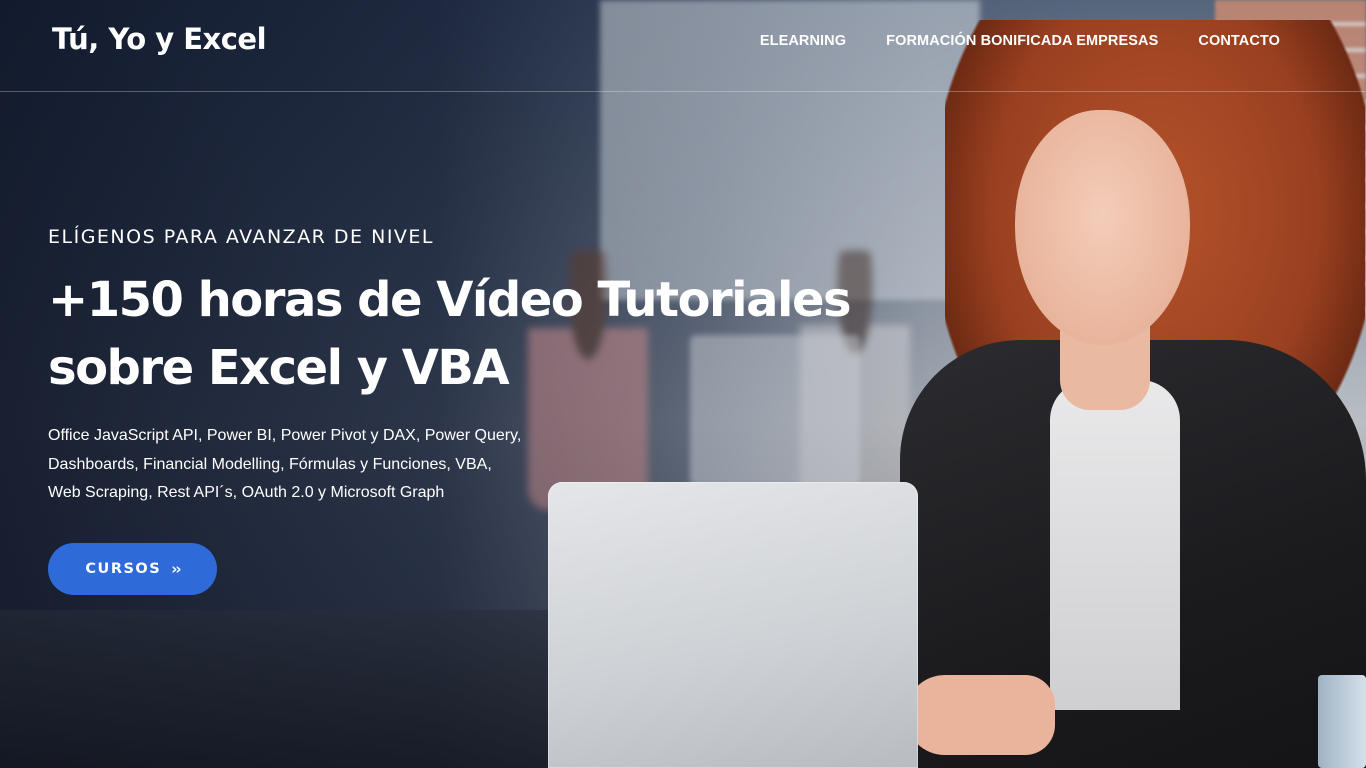  Describe the element at coordinates (1102, 227) in the screenshot. I see `woman-face` at that location.